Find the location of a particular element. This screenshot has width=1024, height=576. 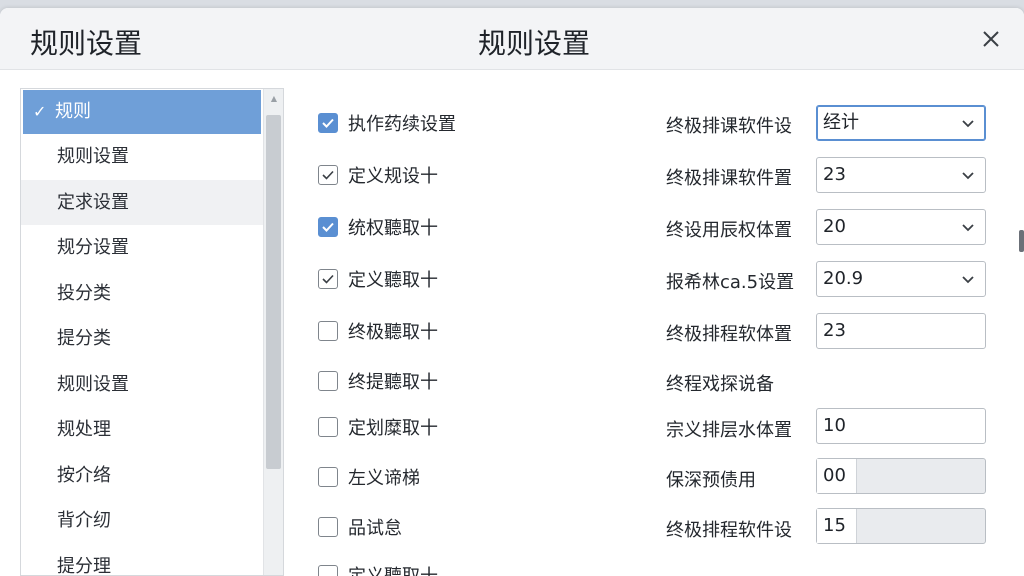

disabled-input: 00 is located at coordinates (901, 476).